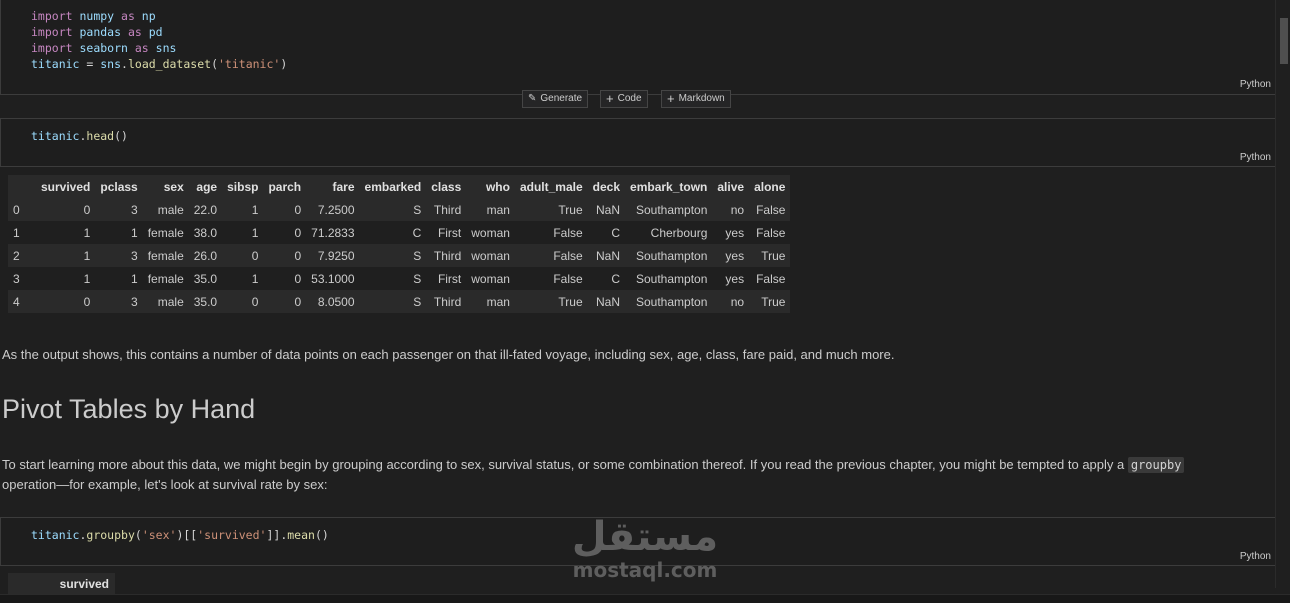 This screenshot has height=603, width=1290. I want to click on code-editor: titanic.head(), so click(79, 136).